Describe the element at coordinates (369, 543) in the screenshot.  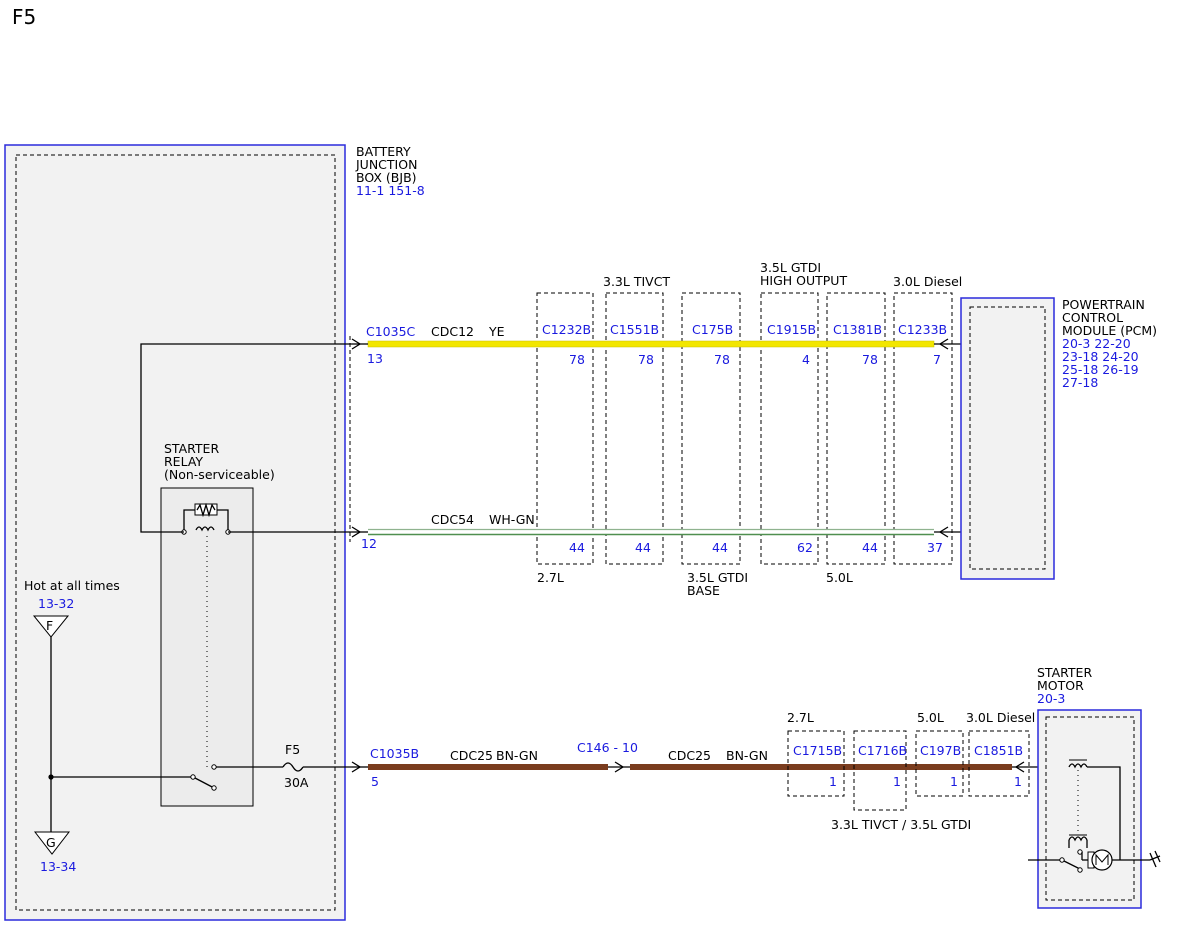
I see `c1035c-pin-12: 12` at that location.